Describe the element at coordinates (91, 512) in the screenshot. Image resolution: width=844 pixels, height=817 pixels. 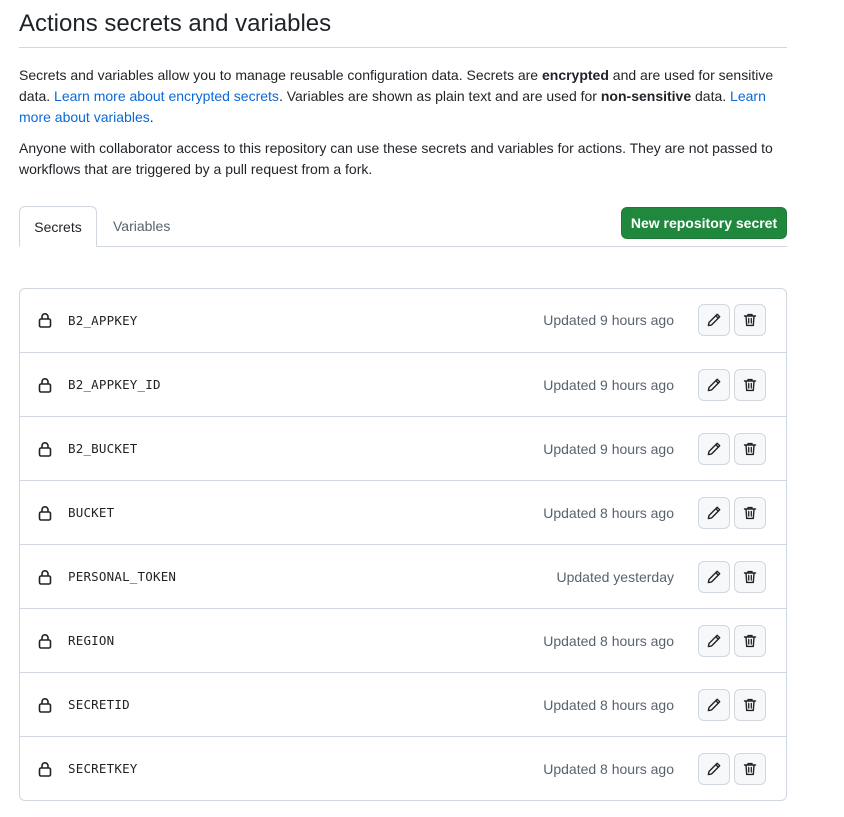
I see `secret-name: BUCKET` at that location.